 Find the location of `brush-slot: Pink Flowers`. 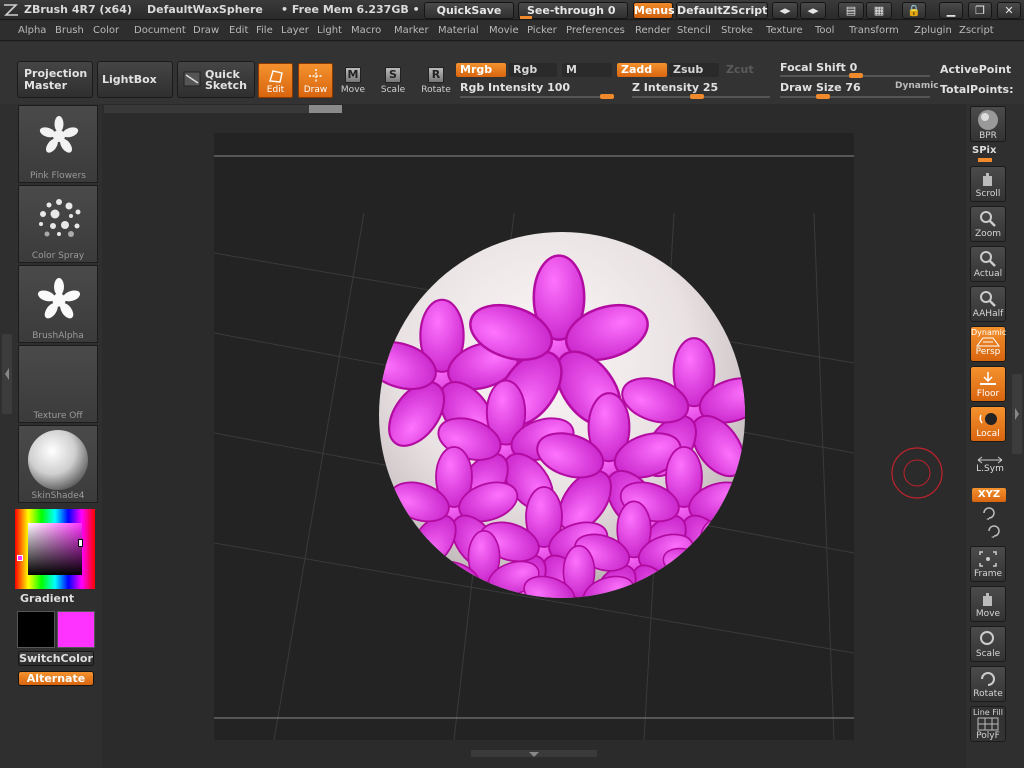

brush-slot: Pink Flowers is located at coordinates (58, 144).